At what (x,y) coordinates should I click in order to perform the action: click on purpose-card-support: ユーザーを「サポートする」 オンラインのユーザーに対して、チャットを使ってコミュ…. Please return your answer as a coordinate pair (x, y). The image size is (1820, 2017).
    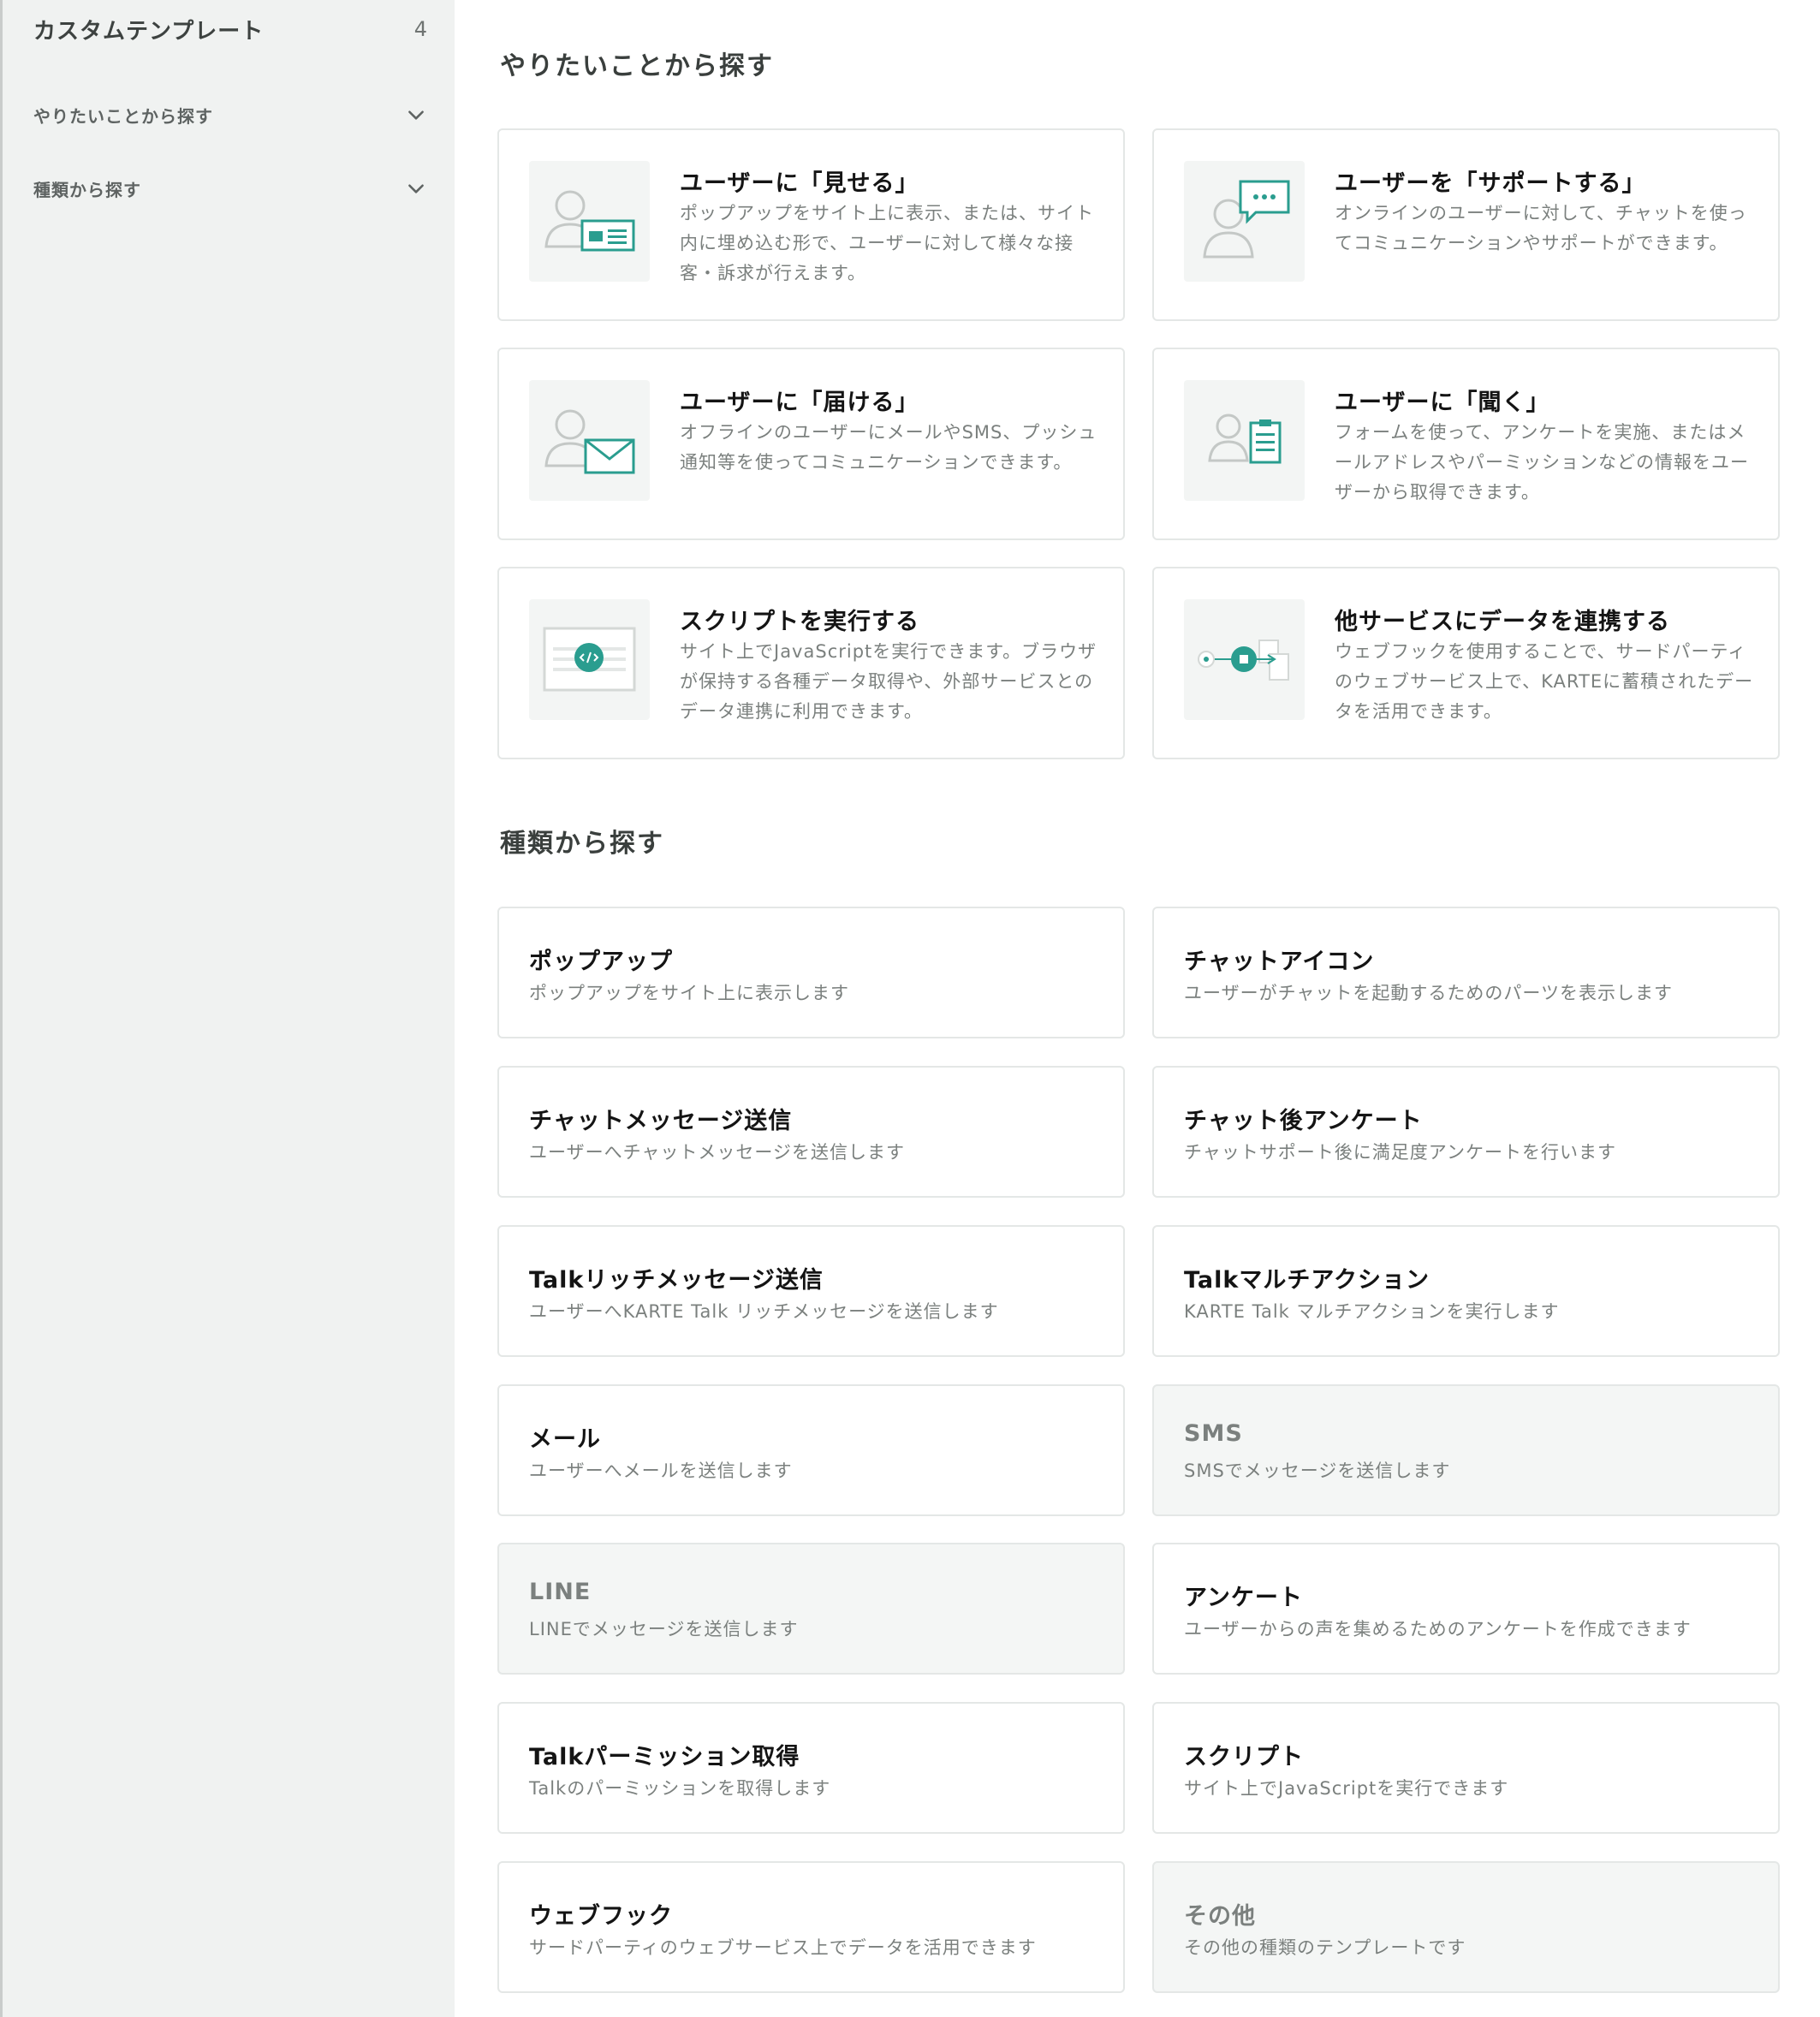
    Looking at the image, I should click on (1466, 224).